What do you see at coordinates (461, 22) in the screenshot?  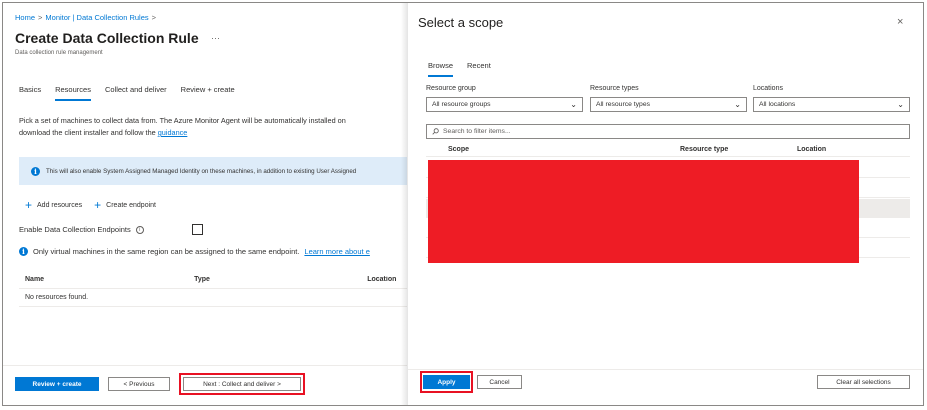 I see `scope-title: Select a scope` at bounding box center [461, 22].